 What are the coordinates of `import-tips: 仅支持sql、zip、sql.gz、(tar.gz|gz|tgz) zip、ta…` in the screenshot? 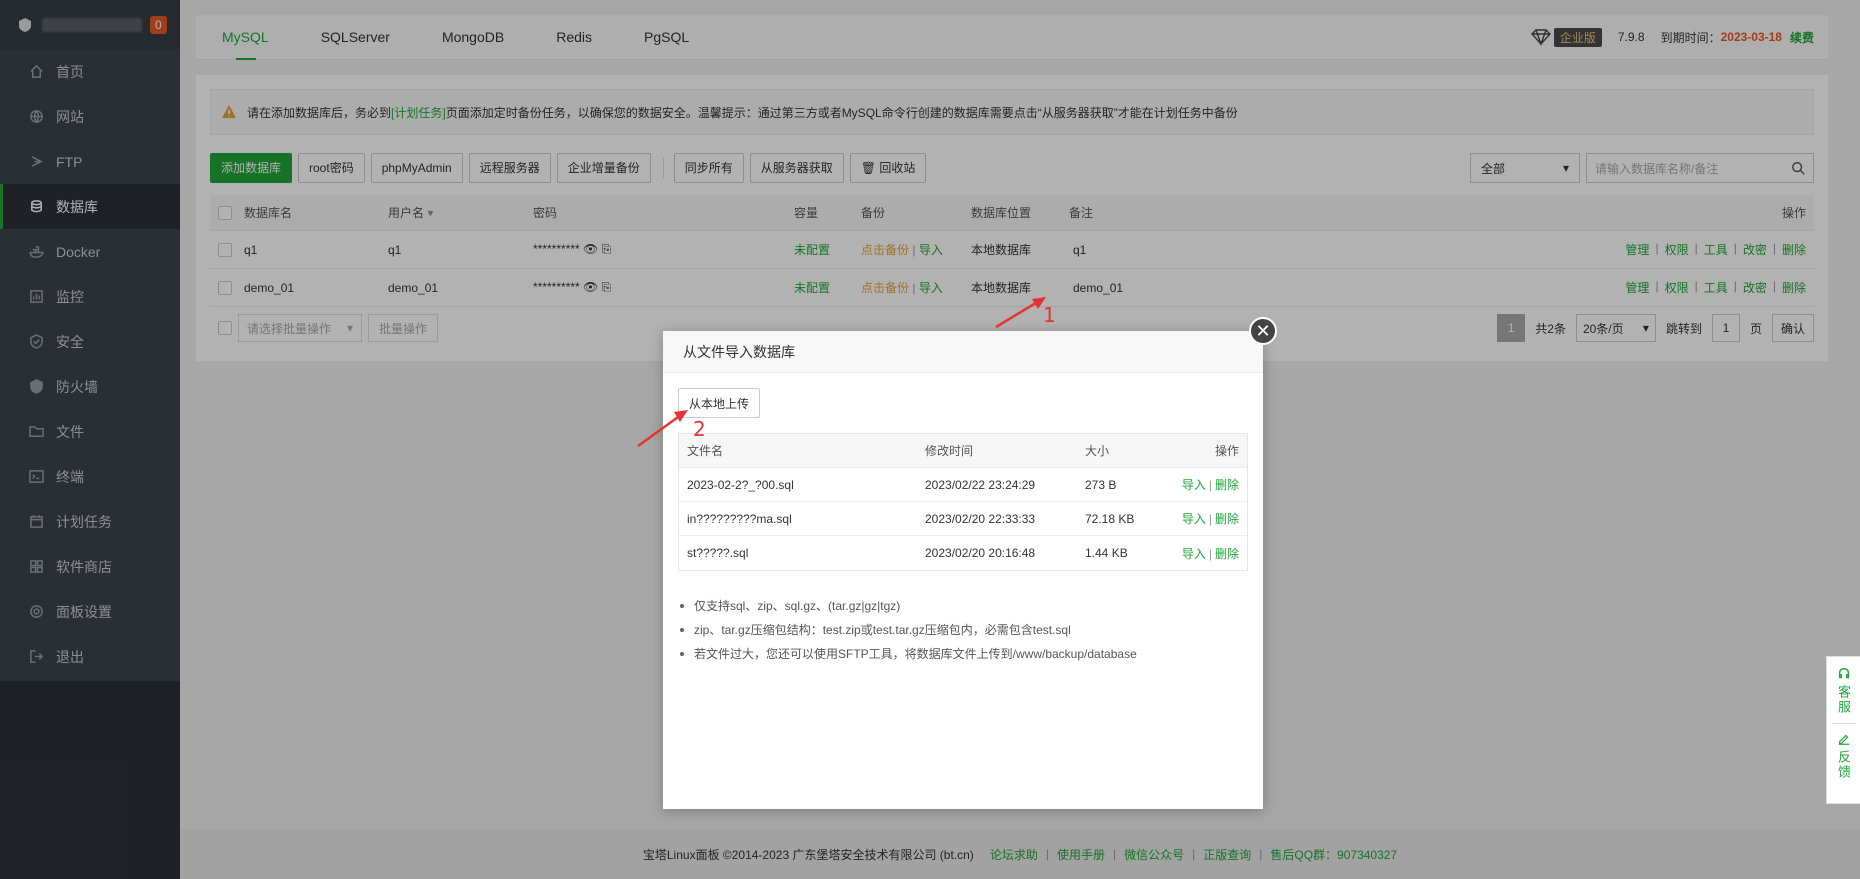 It's located at (963, 630).